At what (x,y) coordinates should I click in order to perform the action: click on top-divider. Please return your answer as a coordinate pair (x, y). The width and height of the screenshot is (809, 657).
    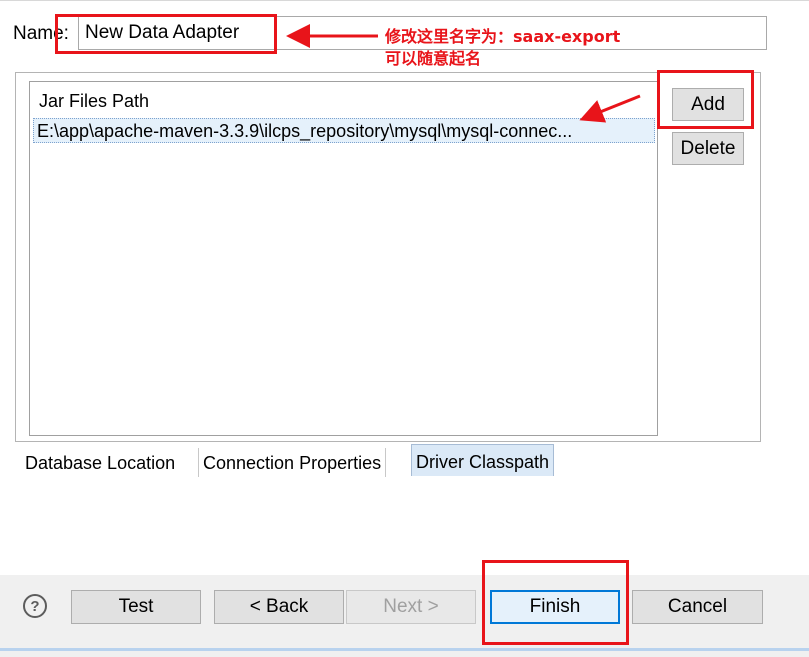
    Looking at the image, I should click on (404, 0).